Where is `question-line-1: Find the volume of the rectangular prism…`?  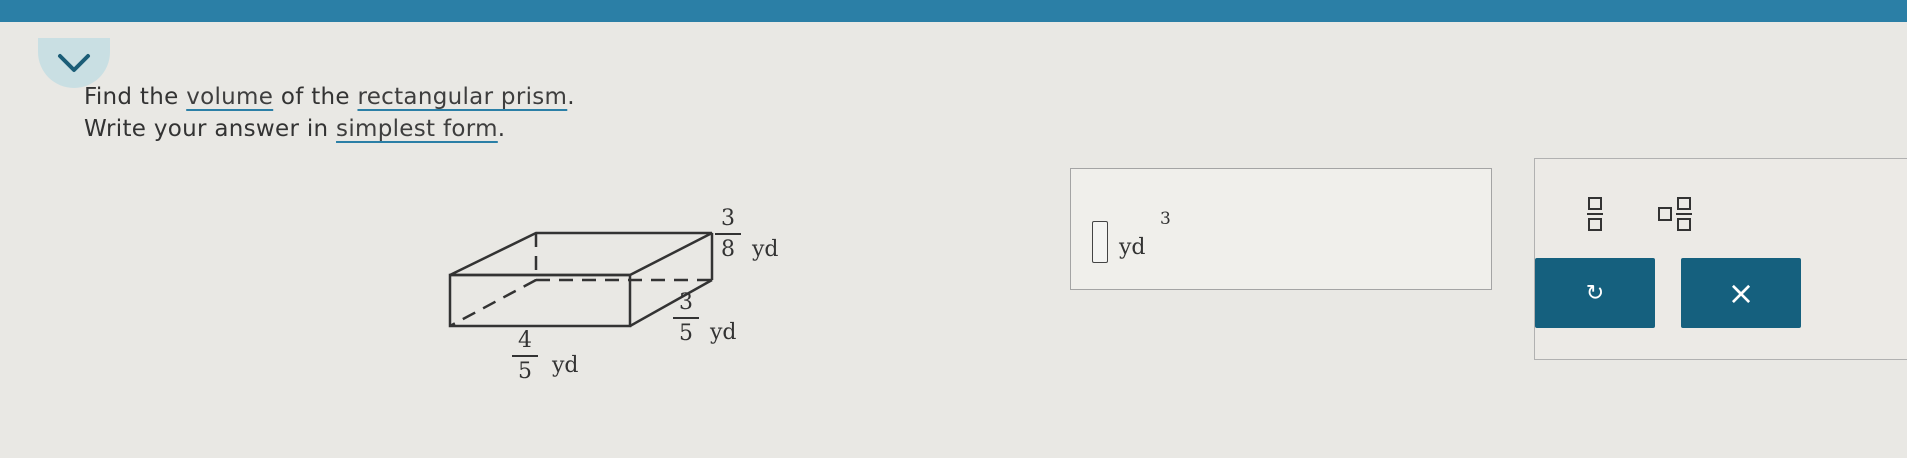
question-line-1: Find the volume of the rectangular prism… is located at coordinates (329, 97).